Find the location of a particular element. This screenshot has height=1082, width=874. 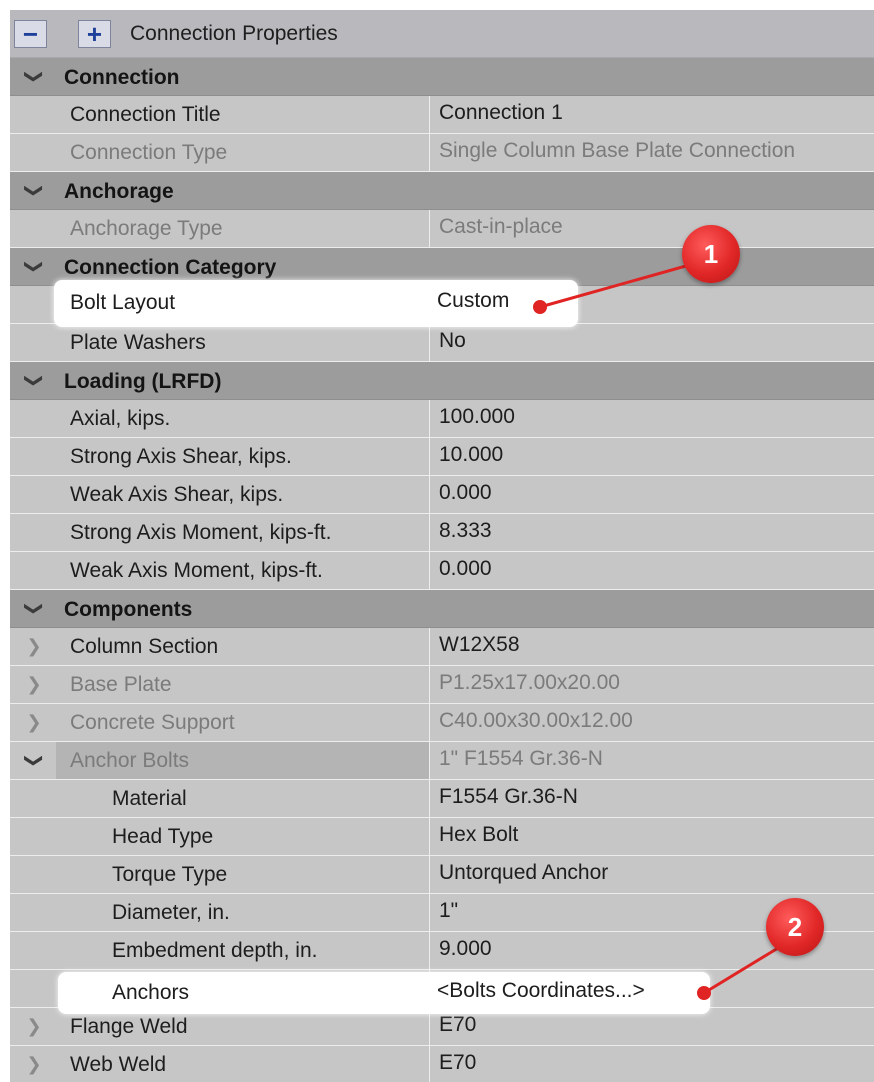

weak-axis-moment-field: 0.000 is located at coordinates (652, 570).